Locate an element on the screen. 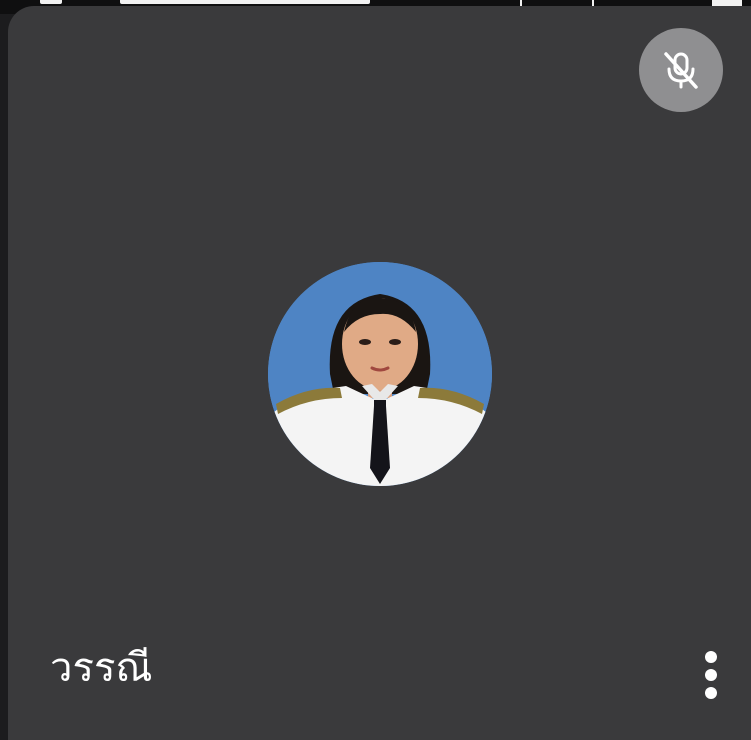 The width and height of the screenshot is (751, 740). profile-photo is located at coordinates (380, 374).